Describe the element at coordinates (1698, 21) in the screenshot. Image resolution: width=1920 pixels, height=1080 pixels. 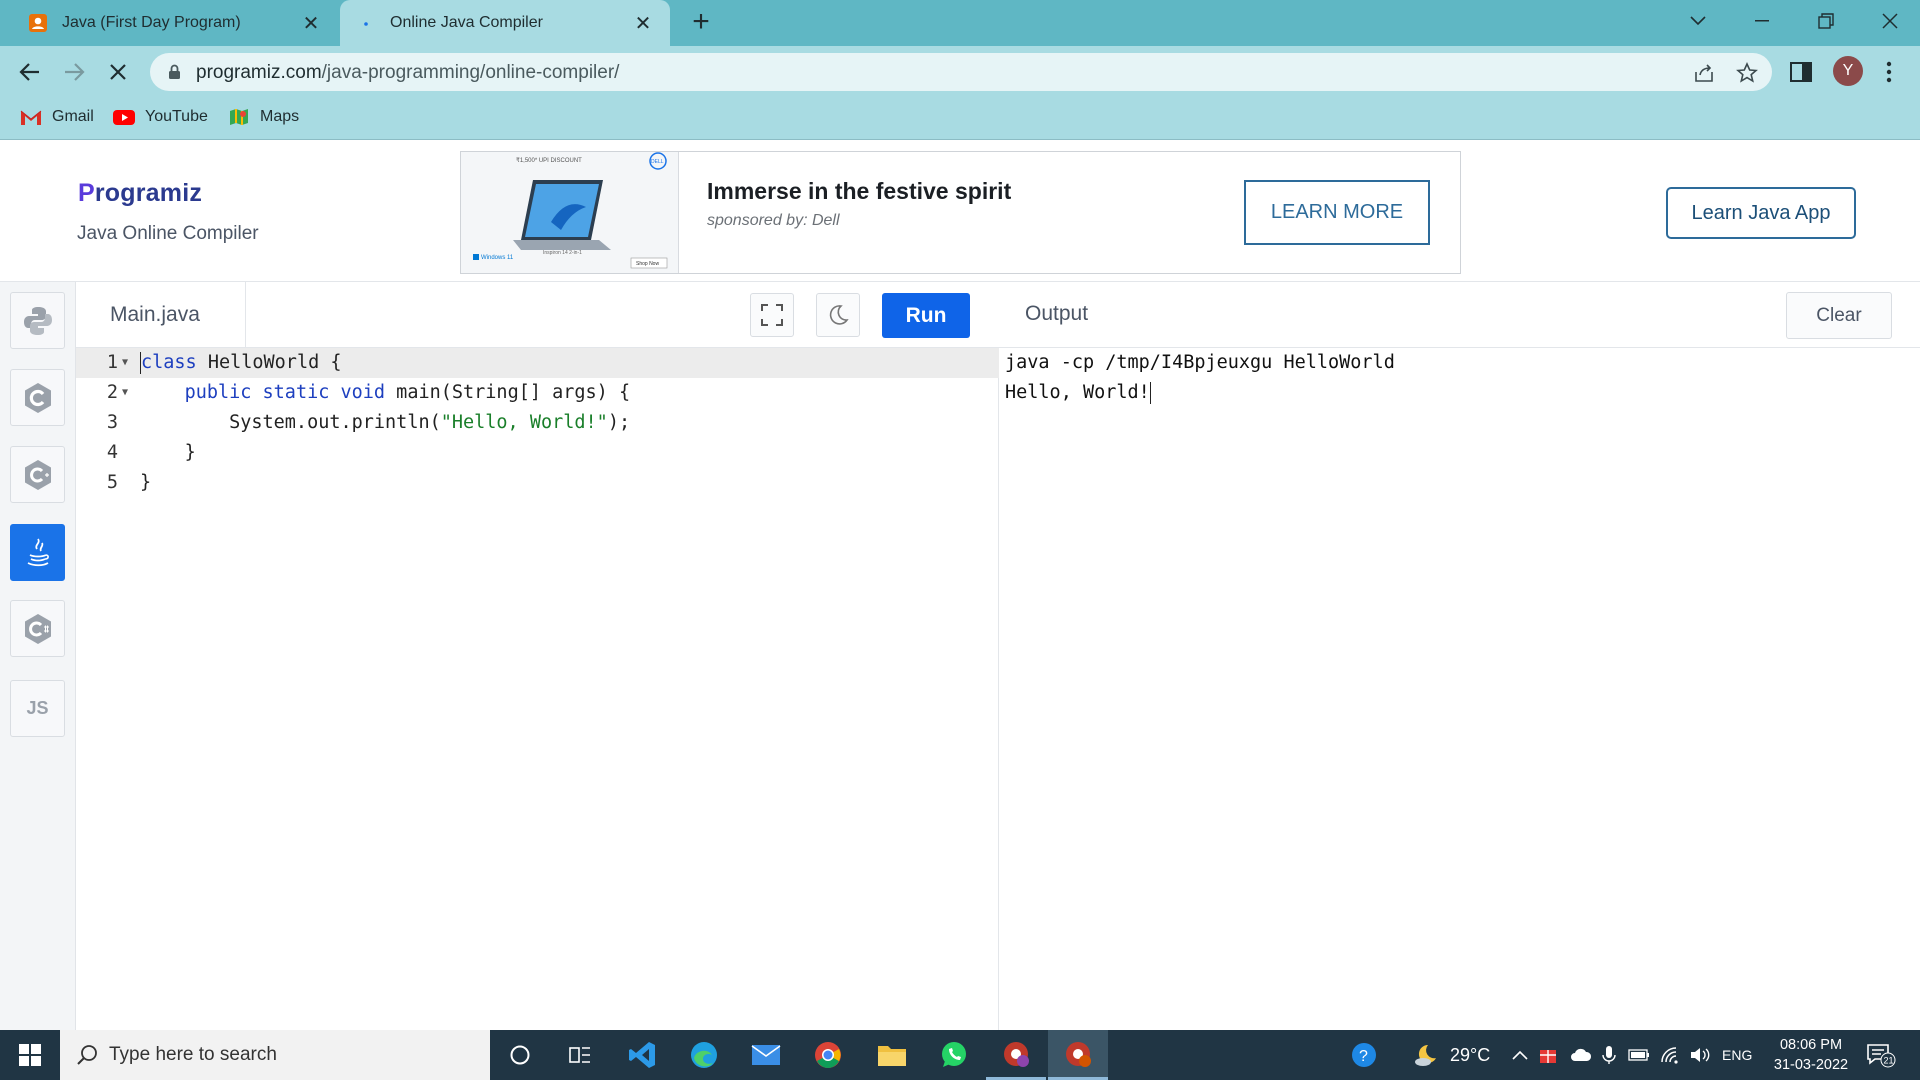
I see `tab-search-icon` at that location.